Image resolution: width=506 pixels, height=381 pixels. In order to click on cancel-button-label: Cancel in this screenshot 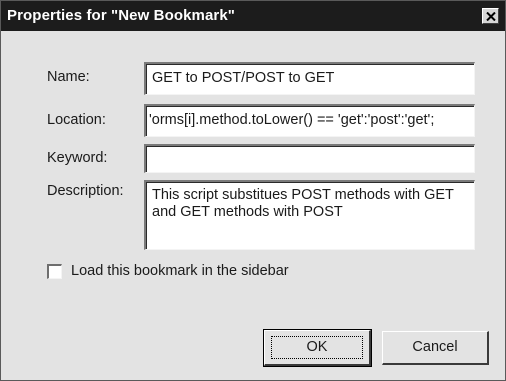, I will do `click(435, 347)`.